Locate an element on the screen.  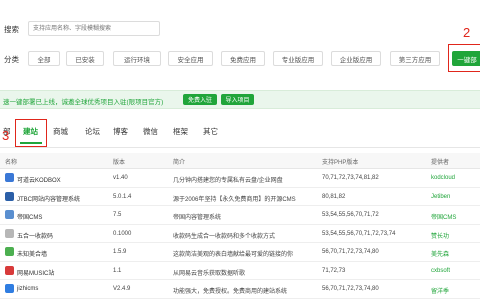
app-provider: kodcloud is located at coordinates (443, 178).